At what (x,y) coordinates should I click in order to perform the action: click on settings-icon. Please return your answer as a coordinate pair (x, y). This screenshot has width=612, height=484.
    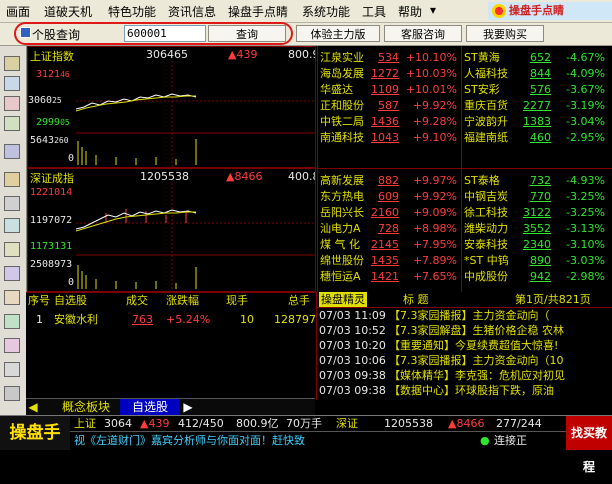
    Looking at the image, I should click on (12, 297).